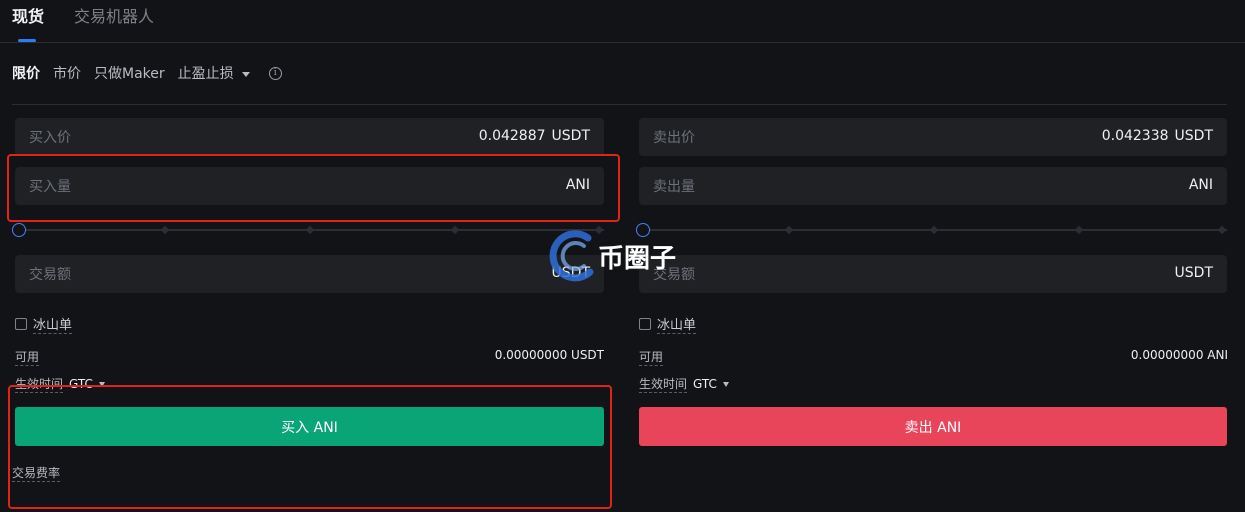 This screenshot has width=1245, height=512. I want to click on sell-amount-unit: ANI, so click(1200, 185).